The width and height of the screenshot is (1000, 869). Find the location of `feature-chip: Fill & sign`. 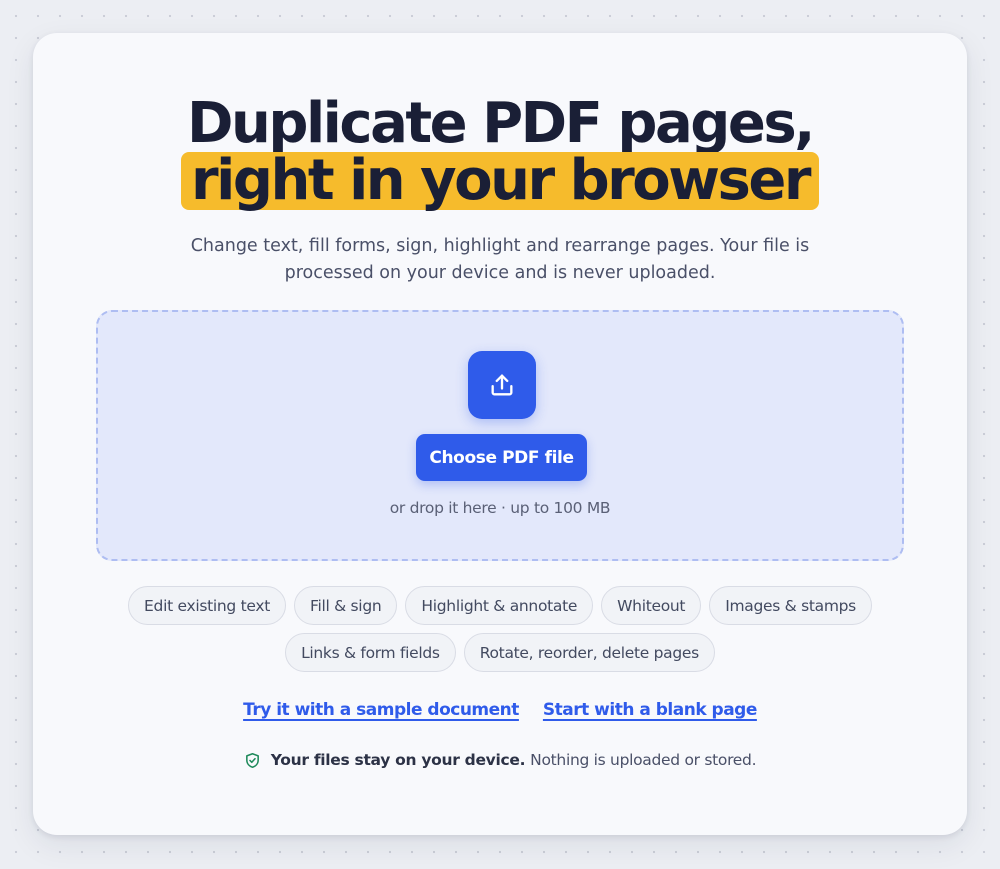

feature-chip: Fill & sign is located at coordinates (345, 605).